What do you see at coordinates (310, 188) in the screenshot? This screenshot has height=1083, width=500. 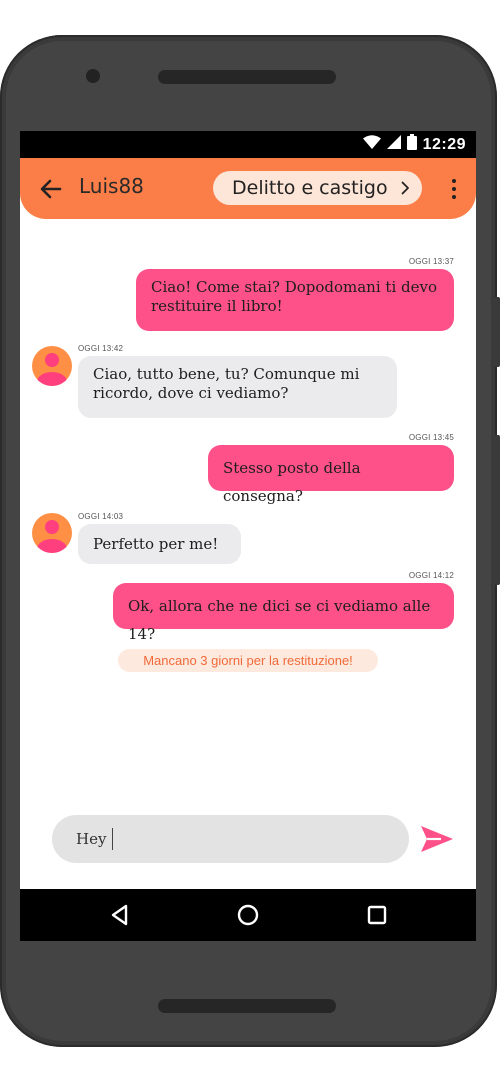 I see `book-title: Delitto e castigo` at bounding box center [310, 188].